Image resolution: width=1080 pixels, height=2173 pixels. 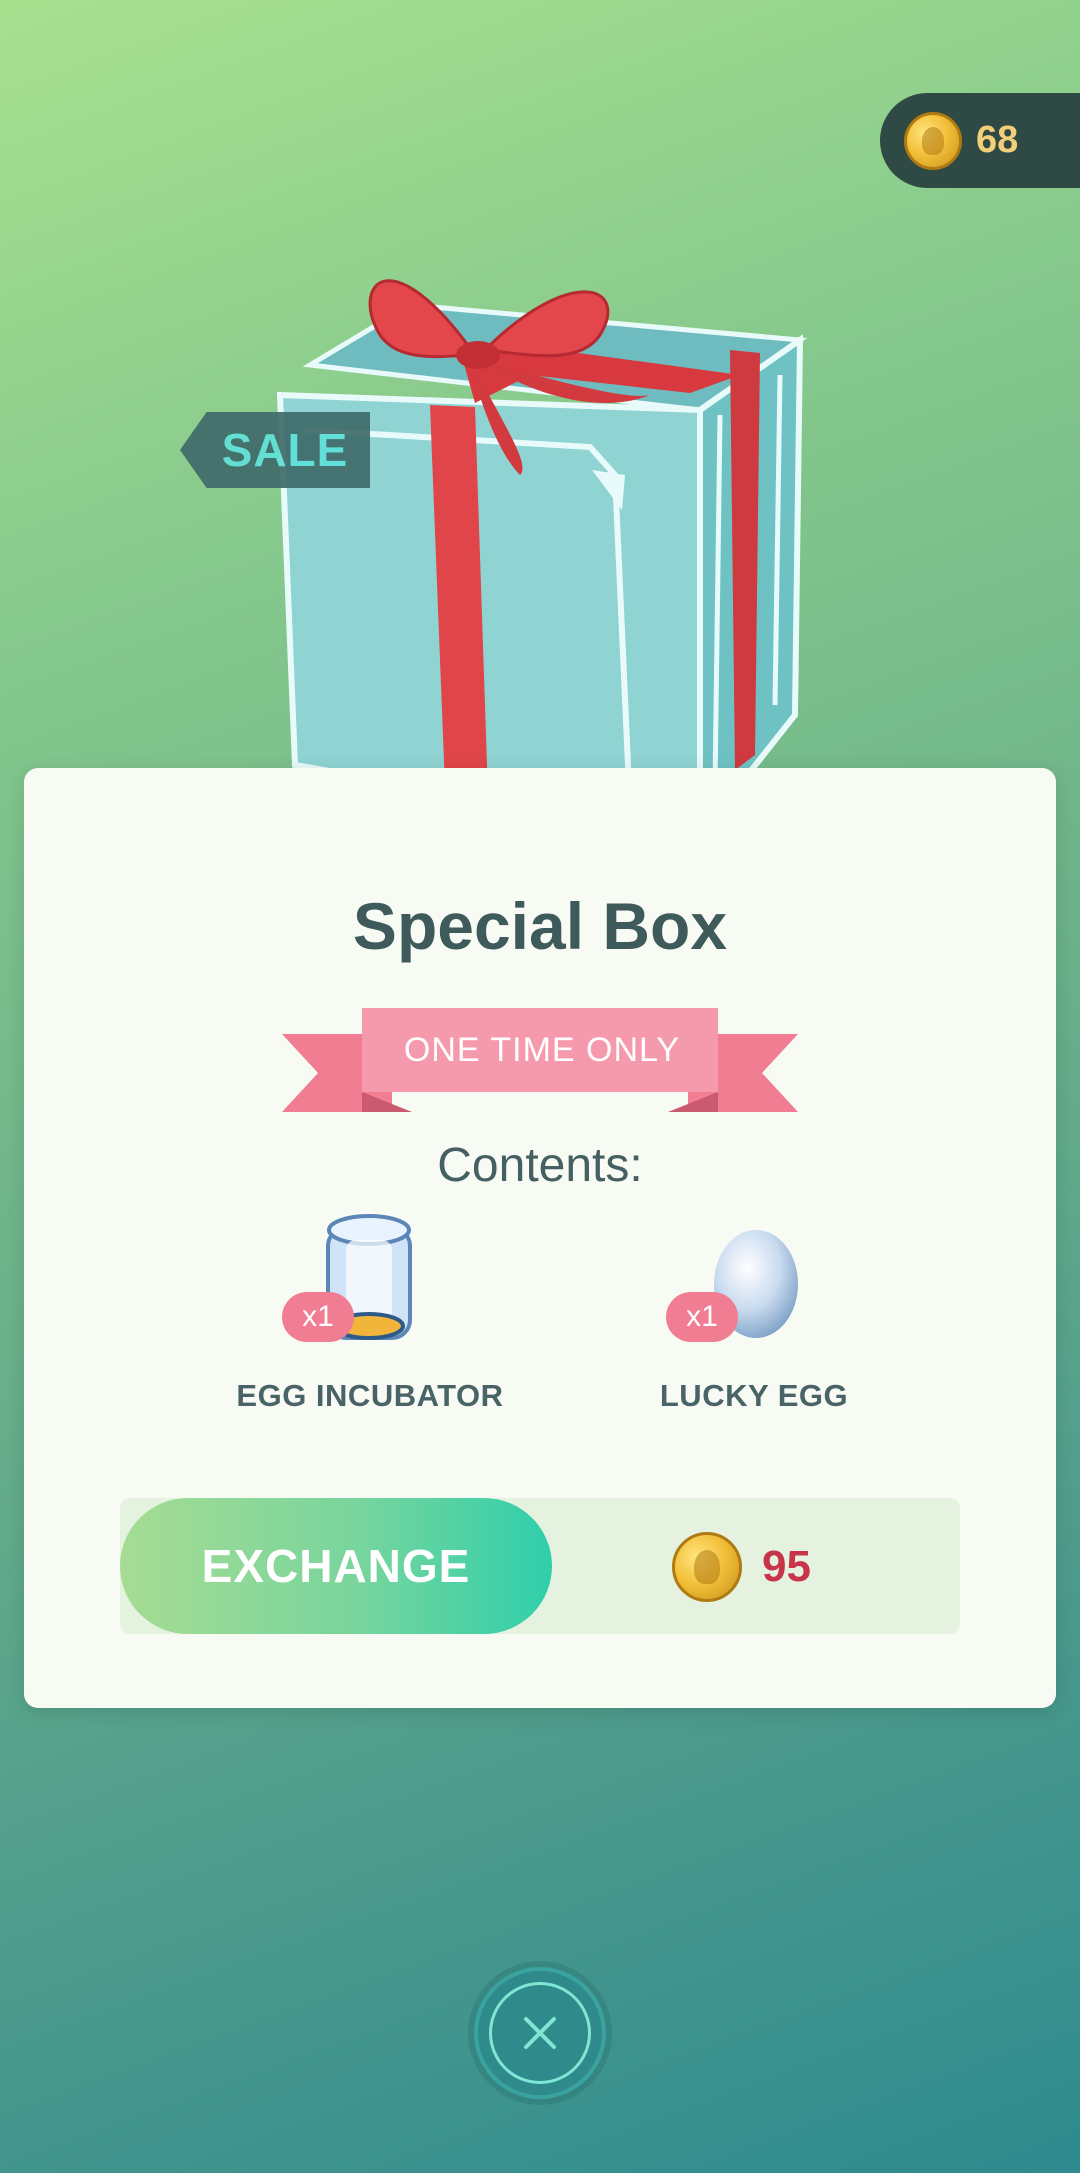 I want to click on gift-box-image, so click(x=542, y=562).